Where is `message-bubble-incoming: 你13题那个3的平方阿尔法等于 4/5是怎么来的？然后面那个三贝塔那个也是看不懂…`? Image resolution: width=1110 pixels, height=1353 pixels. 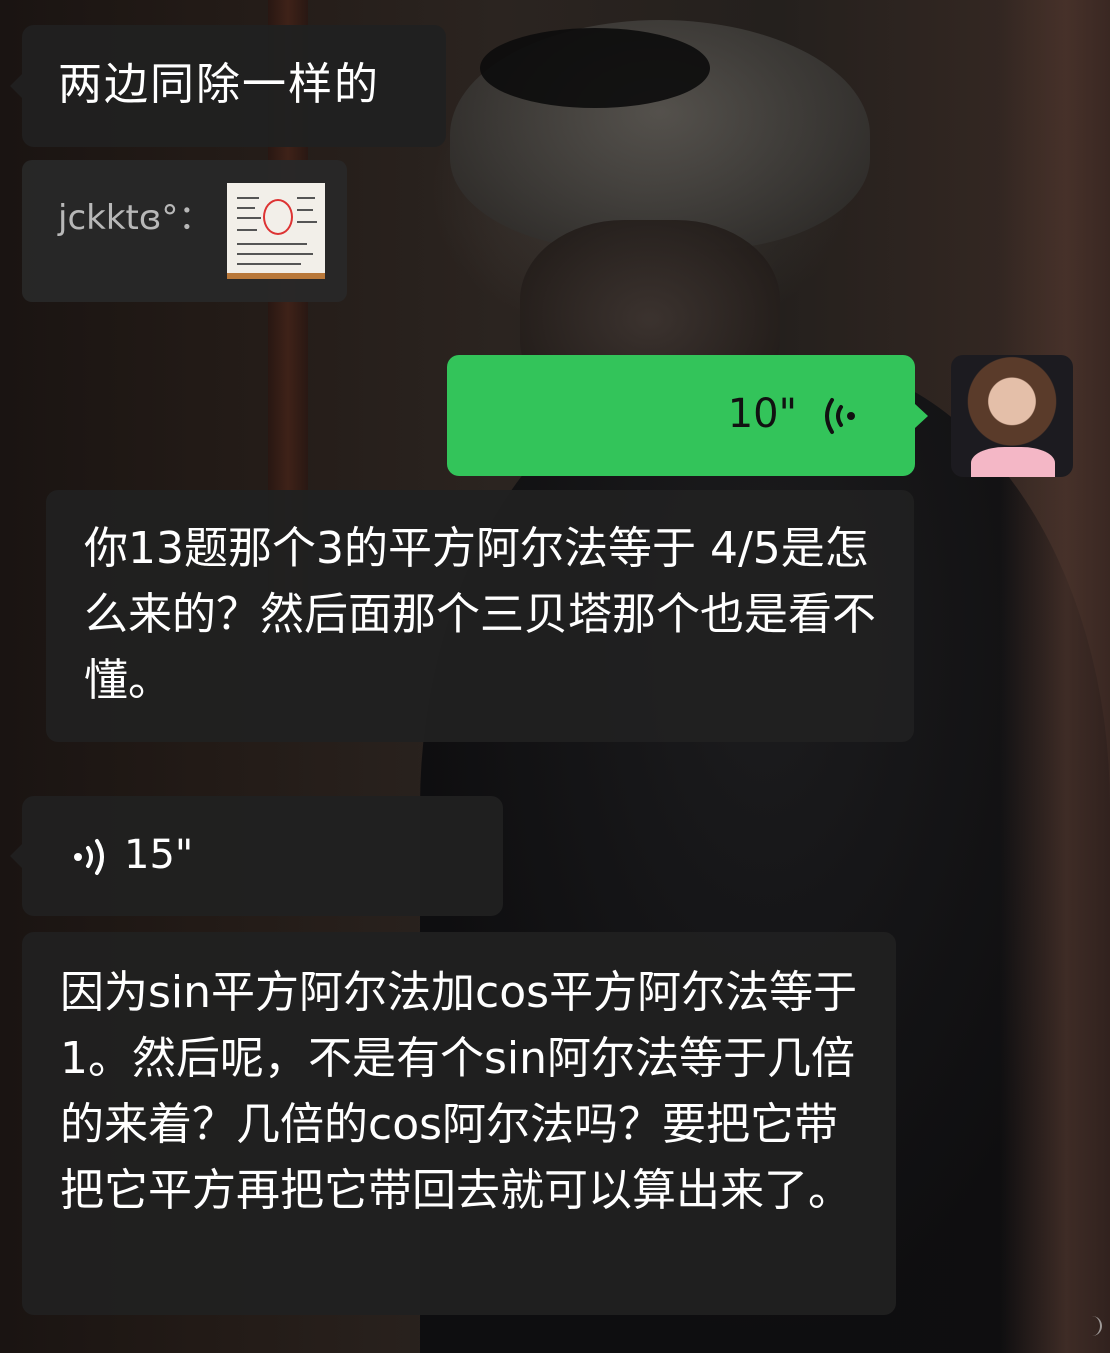 message-bubble-incoming: 你13题那个3的平方阿尔法等于 4/5是怎么来的？然后面那个三贝塔那个也是看不懂… is located at coordinates (480, 616).